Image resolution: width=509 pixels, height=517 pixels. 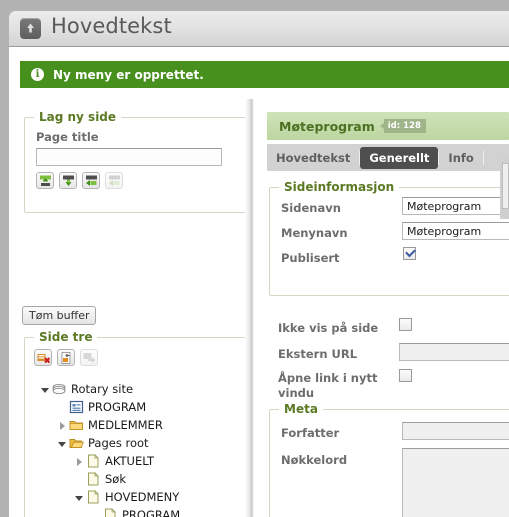 What do you see at coordinates (314, 460) in the screenshot?
I see `nokkelord-label: Nøkkelord` at bounding box center [314, 460].